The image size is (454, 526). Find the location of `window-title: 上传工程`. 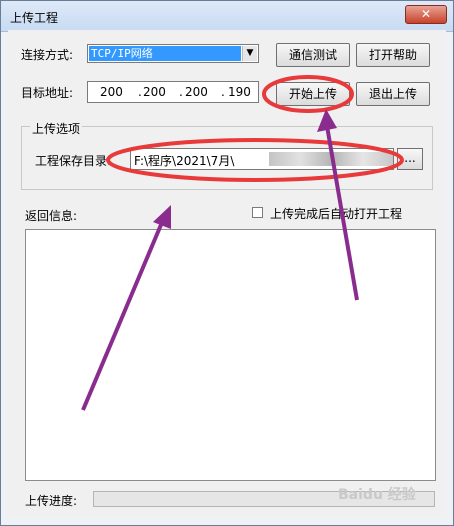

window-title: 上传工程 is located at coordinates (34, 18).